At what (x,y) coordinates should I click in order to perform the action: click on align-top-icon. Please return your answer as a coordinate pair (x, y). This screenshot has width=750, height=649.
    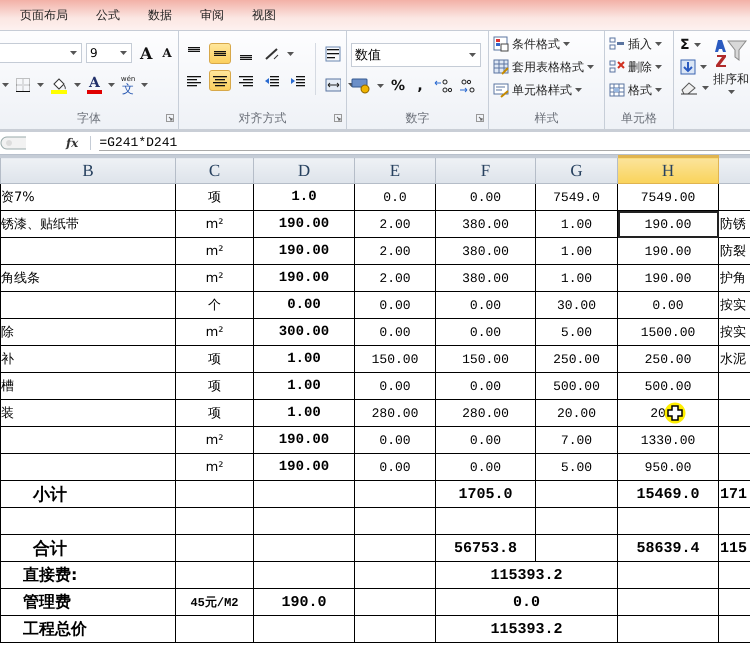
    Looking at the image, I should click on (194, 49).